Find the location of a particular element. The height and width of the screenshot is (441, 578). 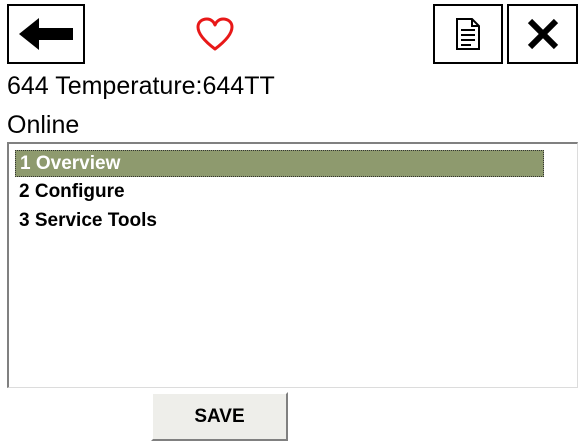

arrow-left-icon is located at coordinates (46, 34).